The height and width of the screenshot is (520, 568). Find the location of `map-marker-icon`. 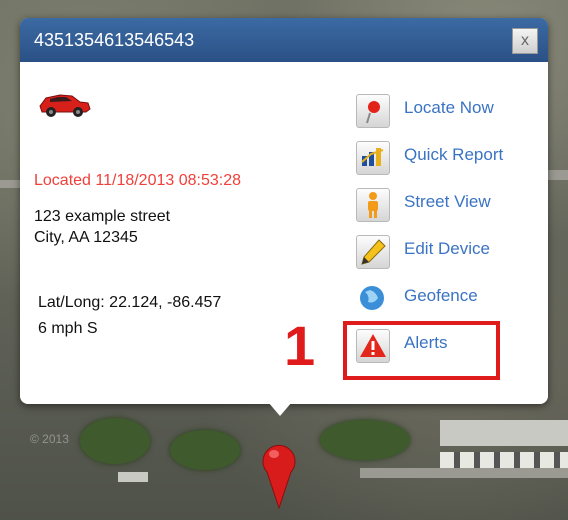

map-marker-icon is located at coordinates (279, 476).